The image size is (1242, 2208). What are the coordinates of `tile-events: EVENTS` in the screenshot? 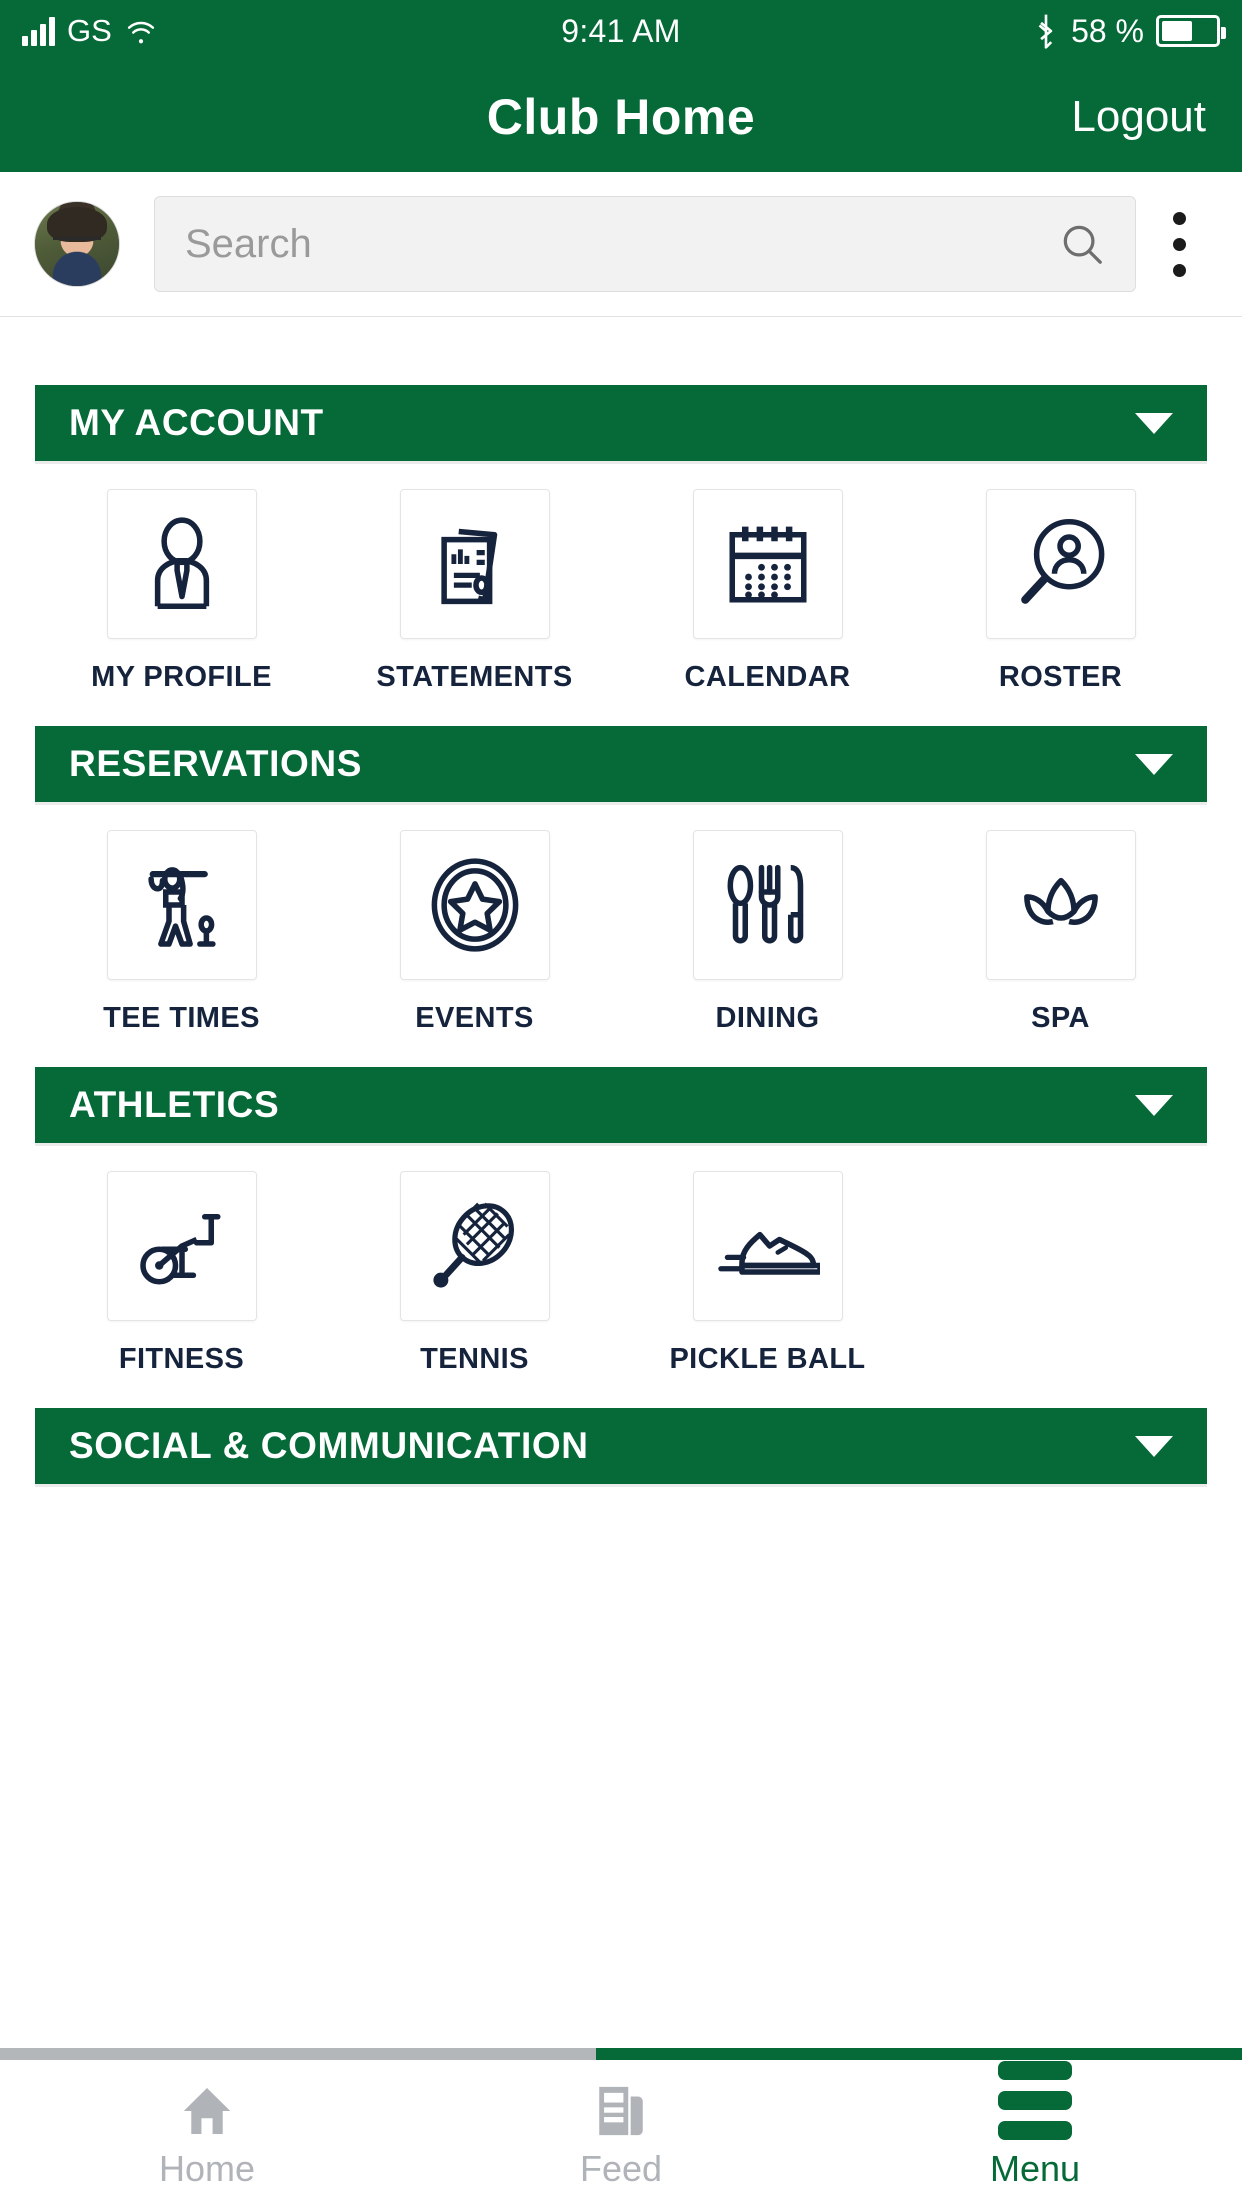 It's located at (474, 932).